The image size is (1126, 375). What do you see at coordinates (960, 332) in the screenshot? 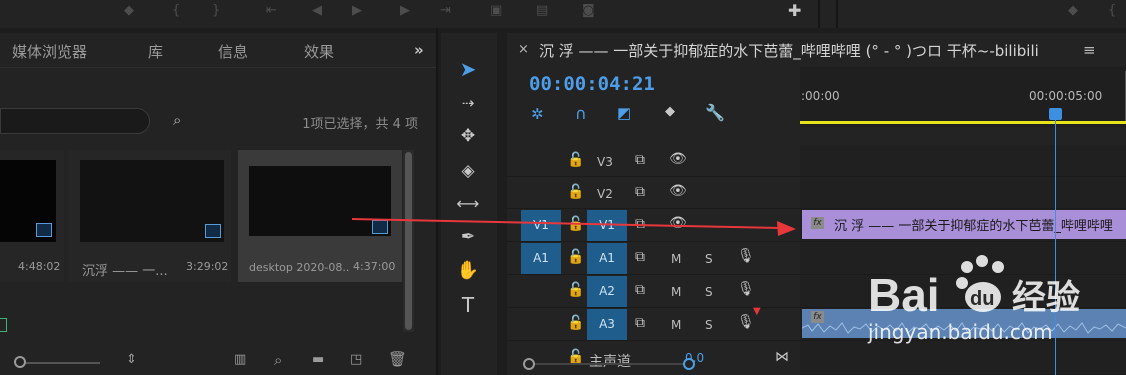
I see `watermark-url: jingyan.baidu.com` at bounding box center [960, 332].